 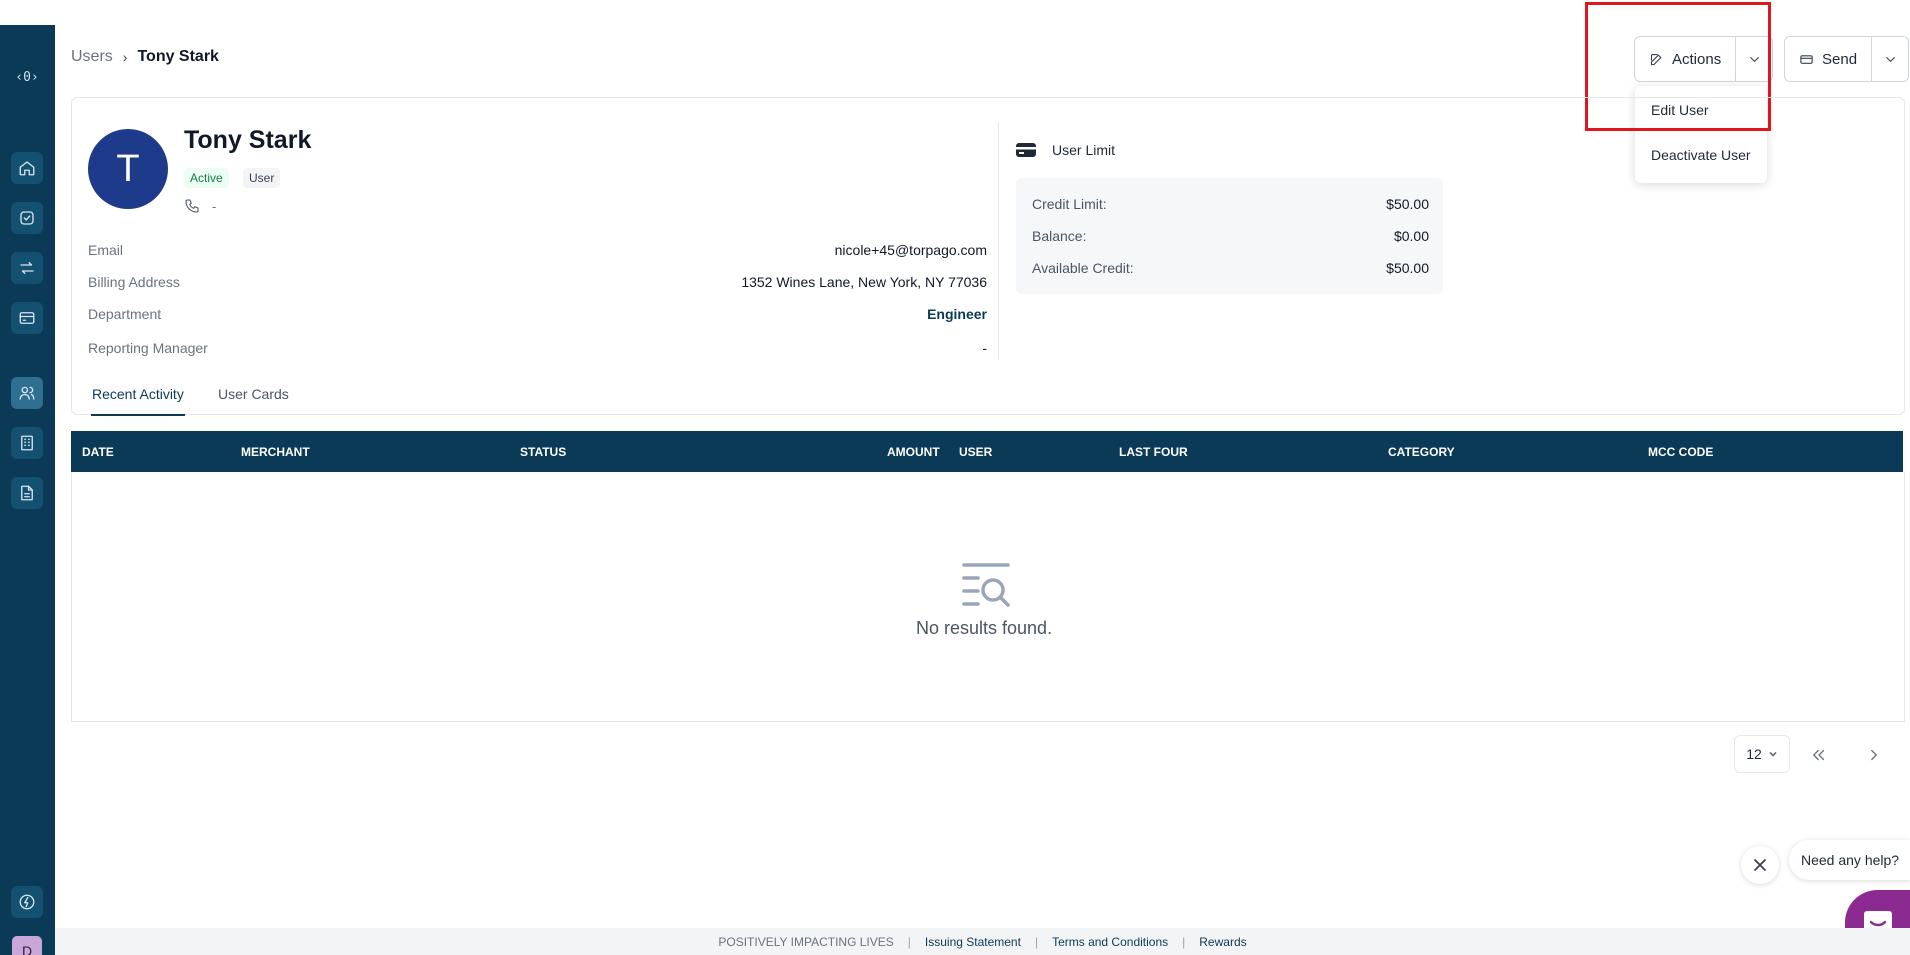 I want to click on page-size-select: 12, so click(x=1762, y=754).